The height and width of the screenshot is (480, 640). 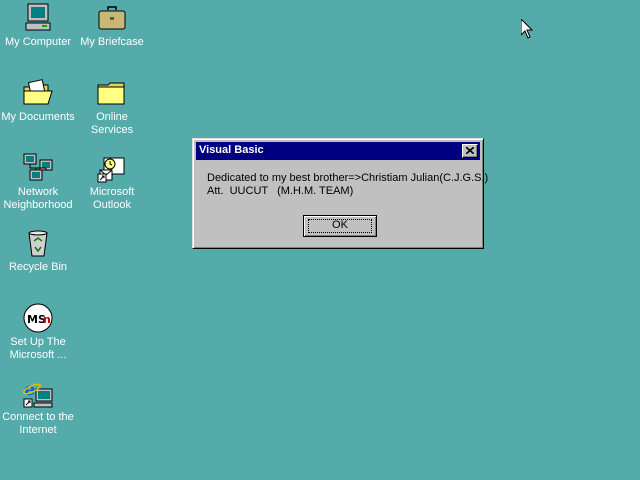 I want to click on desktop-icon-label: Microsoft Outlook, so click(x=112, y=198).